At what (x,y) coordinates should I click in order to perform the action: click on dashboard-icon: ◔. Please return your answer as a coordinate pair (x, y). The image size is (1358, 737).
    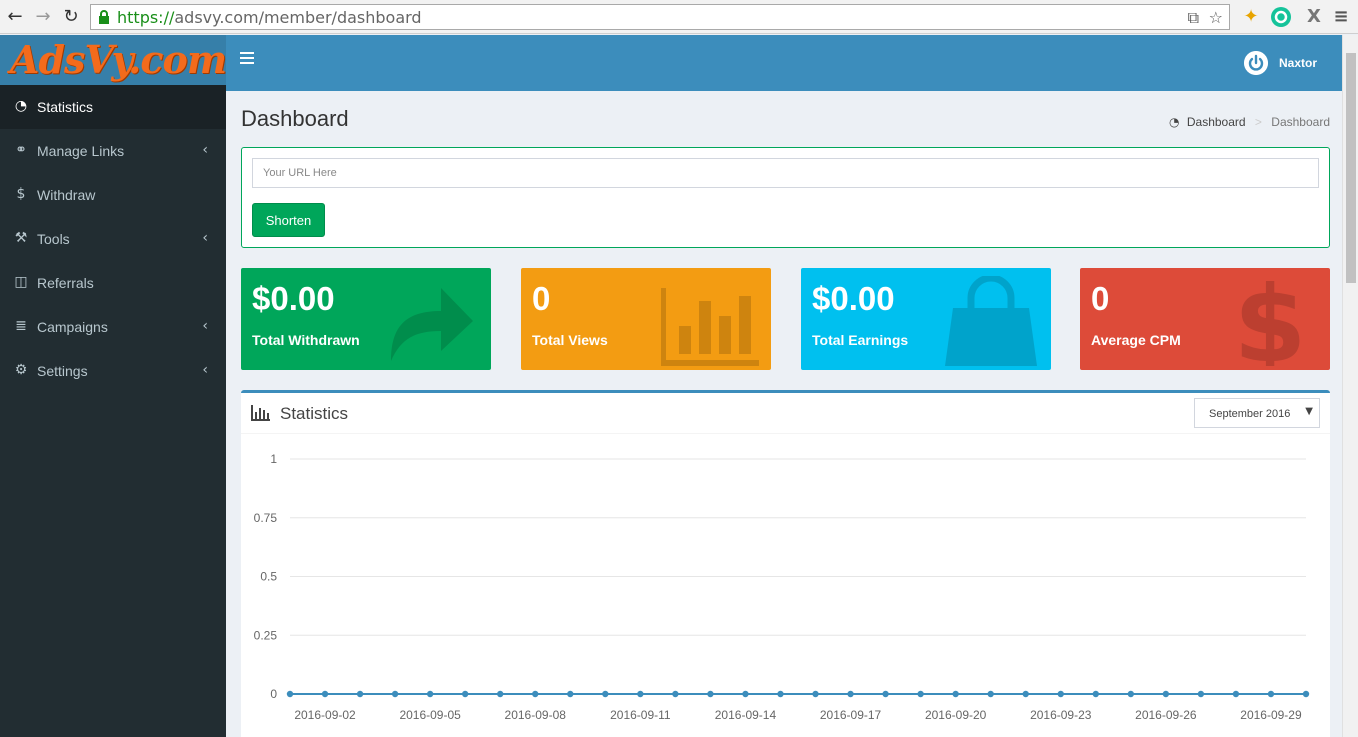
    Looking at the image, I should click on (1174, 122).